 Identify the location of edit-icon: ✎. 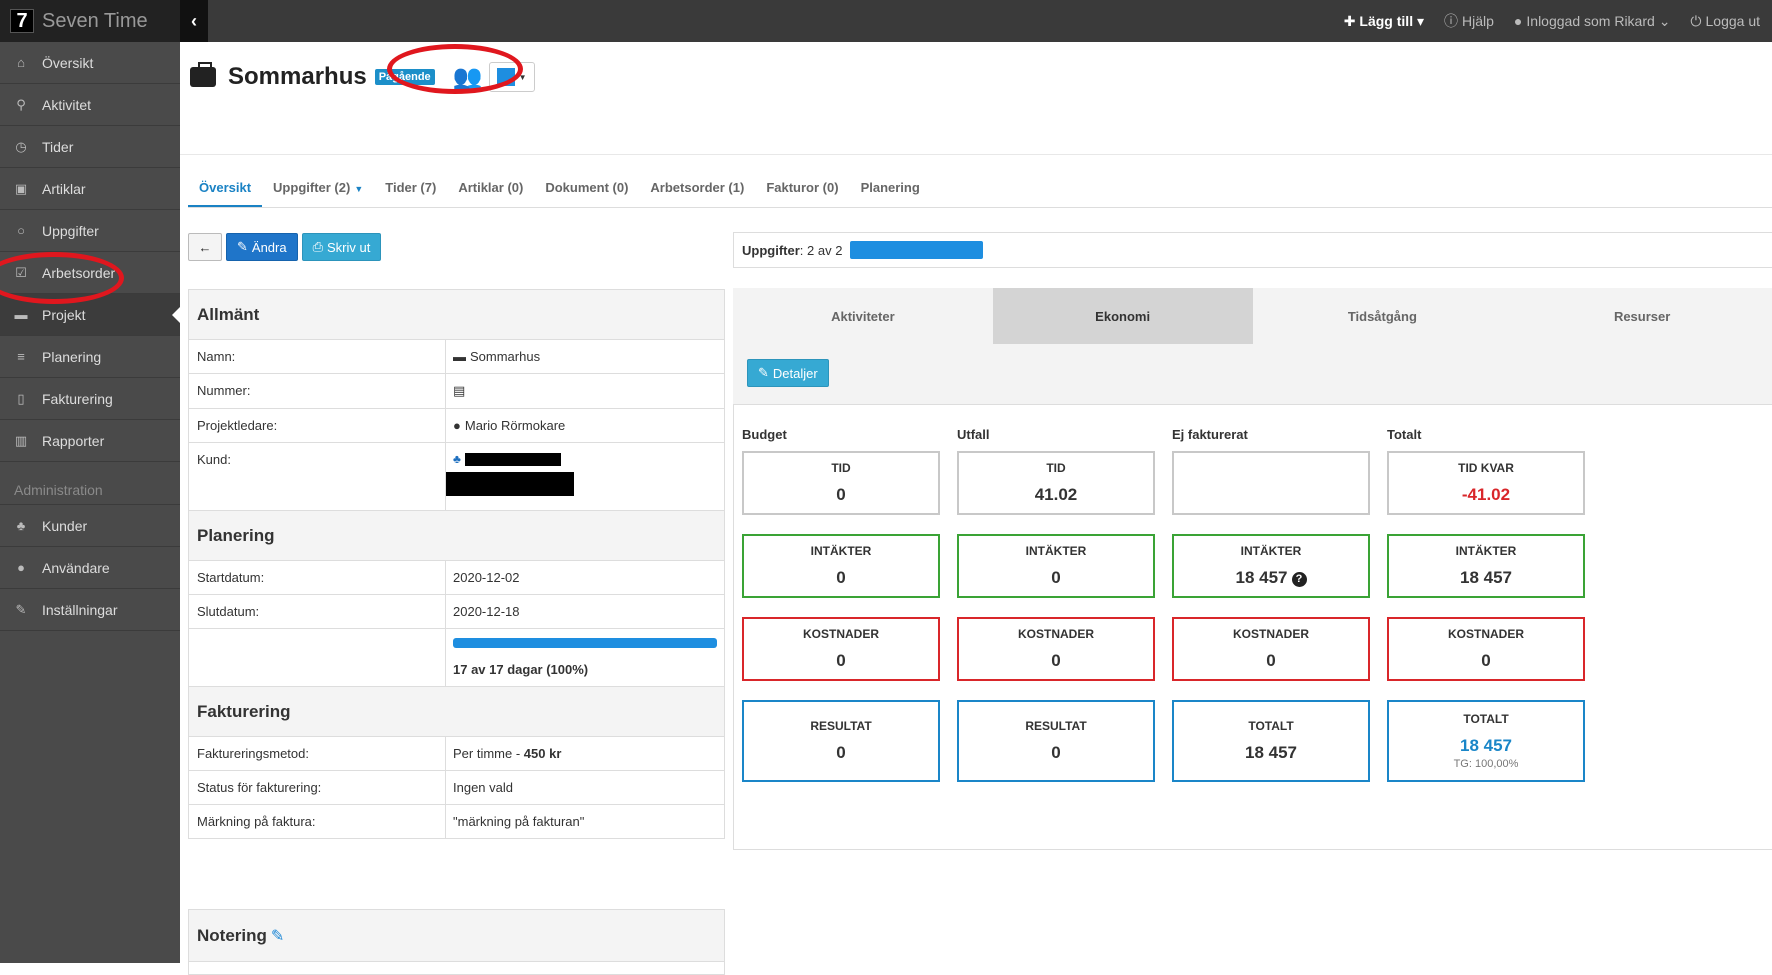
(277, 936).